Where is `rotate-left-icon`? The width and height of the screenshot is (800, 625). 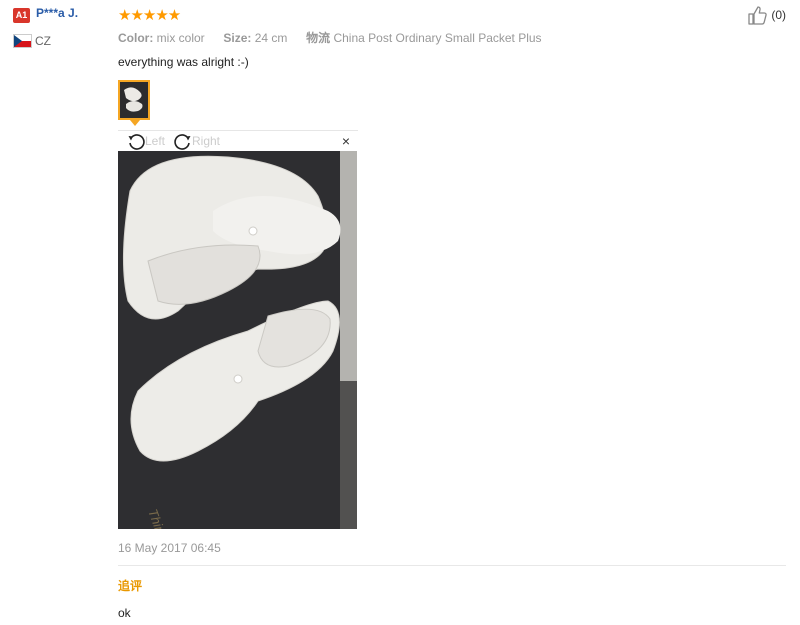 rotate-left-icon is located at coordinates (136, 142).